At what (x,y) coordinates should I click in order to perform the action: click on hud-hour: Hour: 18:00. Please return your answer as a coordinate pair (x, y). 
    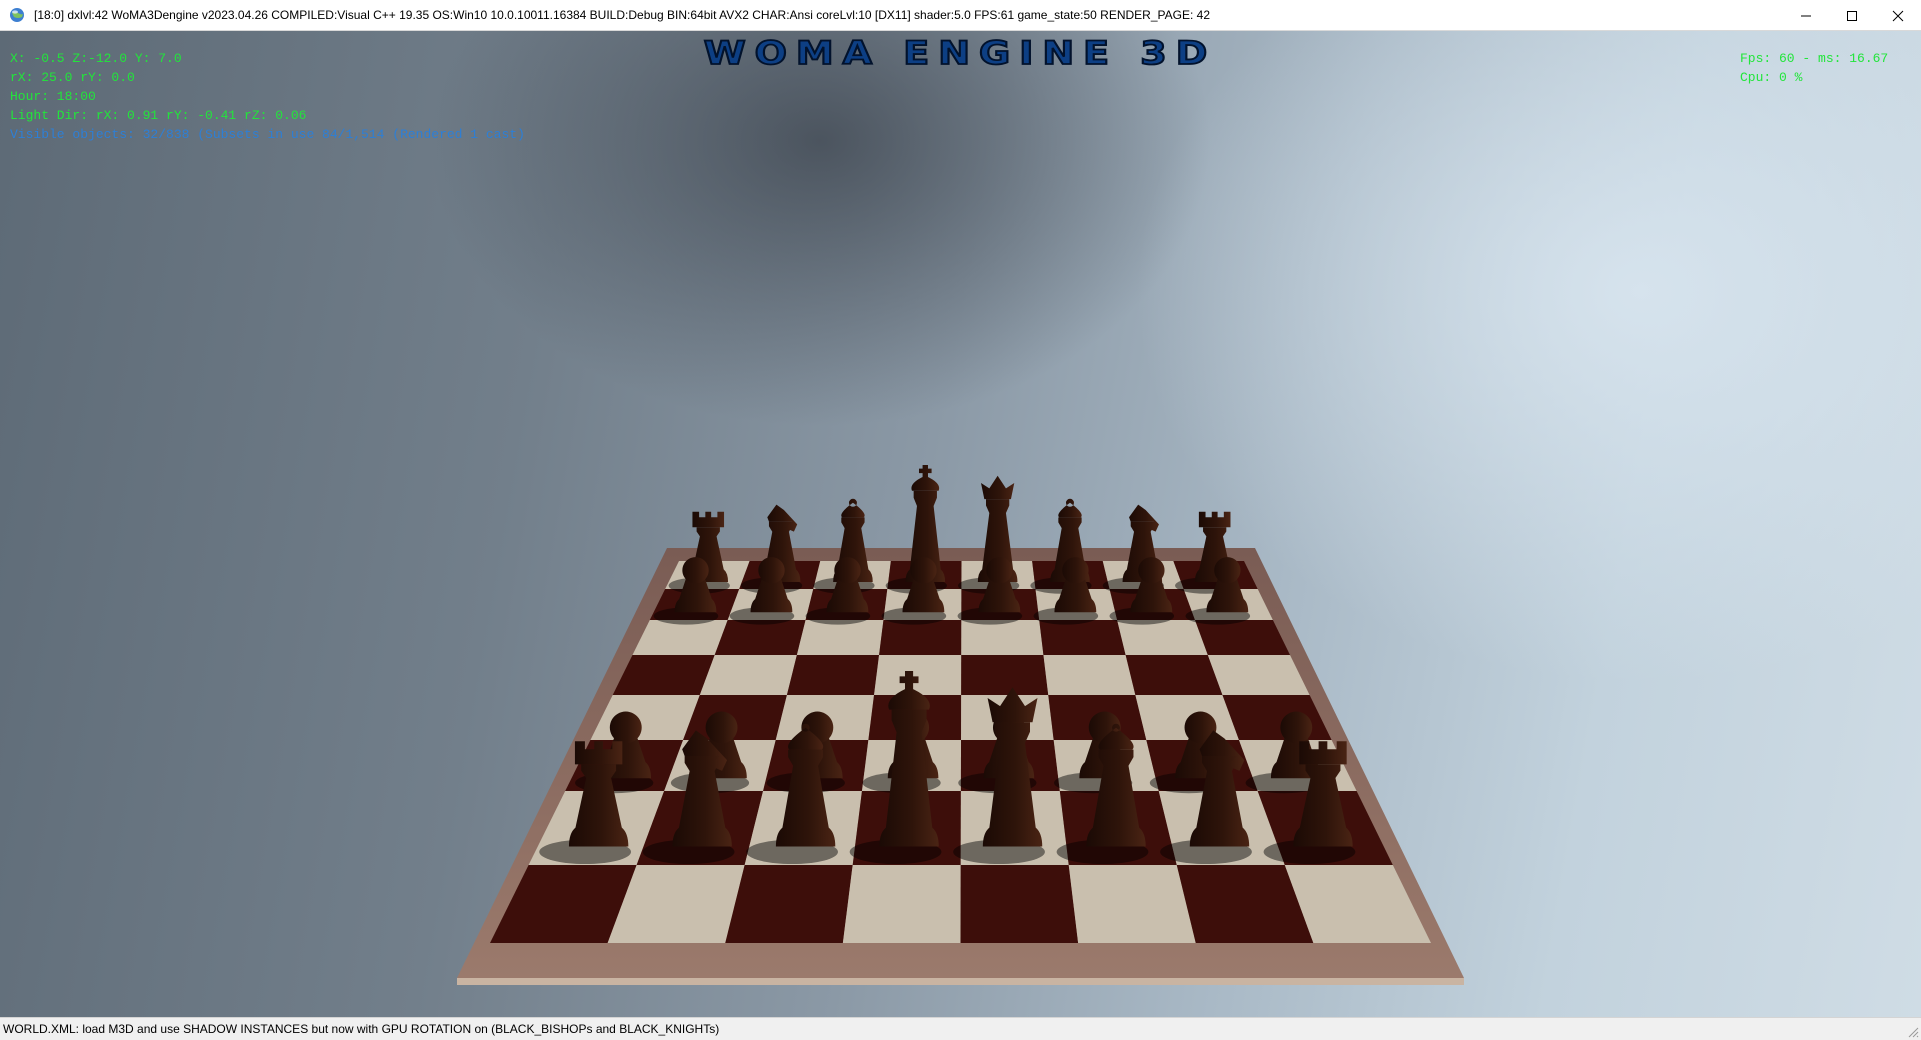
    Looking at the image, I should click on (53, 96).